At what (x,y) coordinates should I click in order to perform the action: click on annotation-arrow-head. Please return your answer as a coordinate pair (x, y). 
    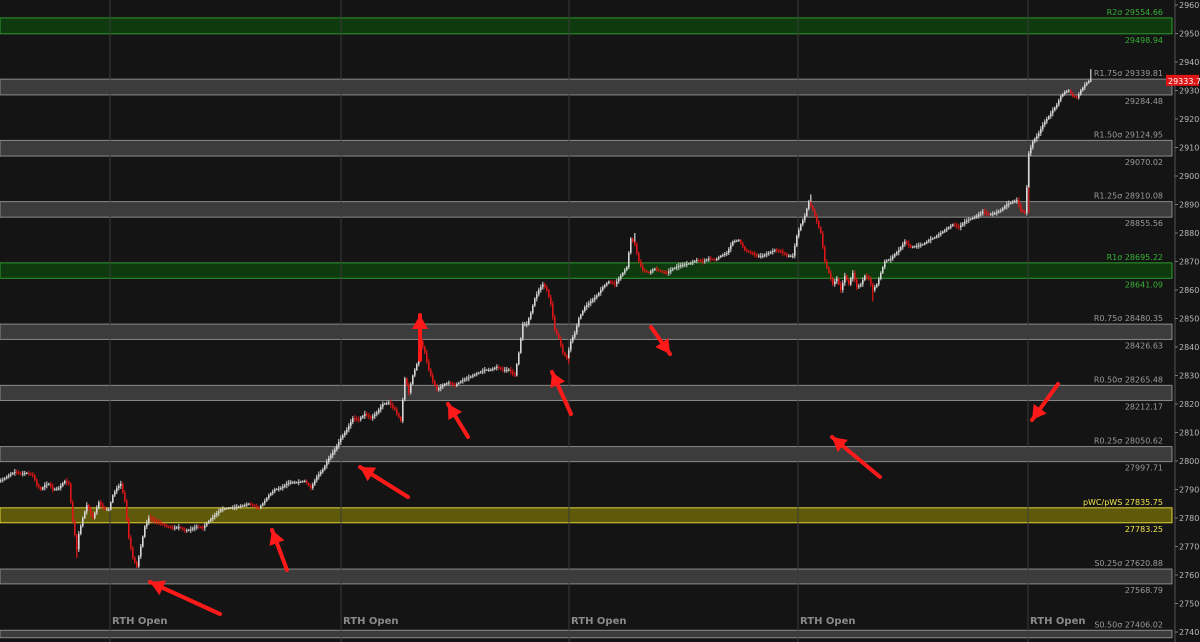
    Looking at the image, I should click on (420, 322).